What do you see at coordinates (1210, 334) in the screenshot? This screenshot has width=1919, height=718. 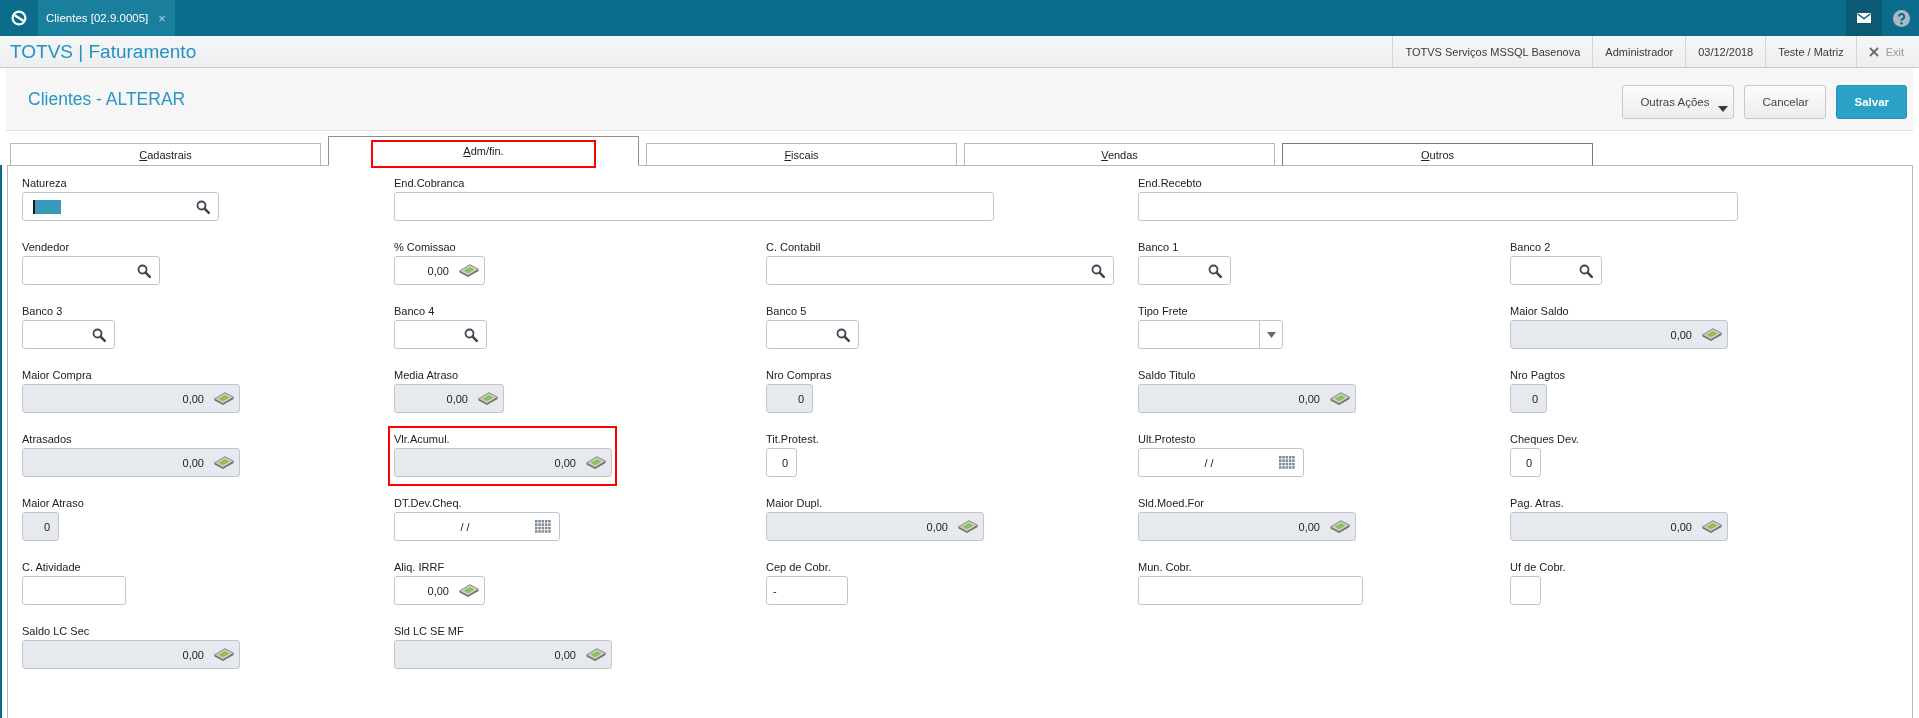 I see `dropdown-field` at bounding box center [1210, 334].